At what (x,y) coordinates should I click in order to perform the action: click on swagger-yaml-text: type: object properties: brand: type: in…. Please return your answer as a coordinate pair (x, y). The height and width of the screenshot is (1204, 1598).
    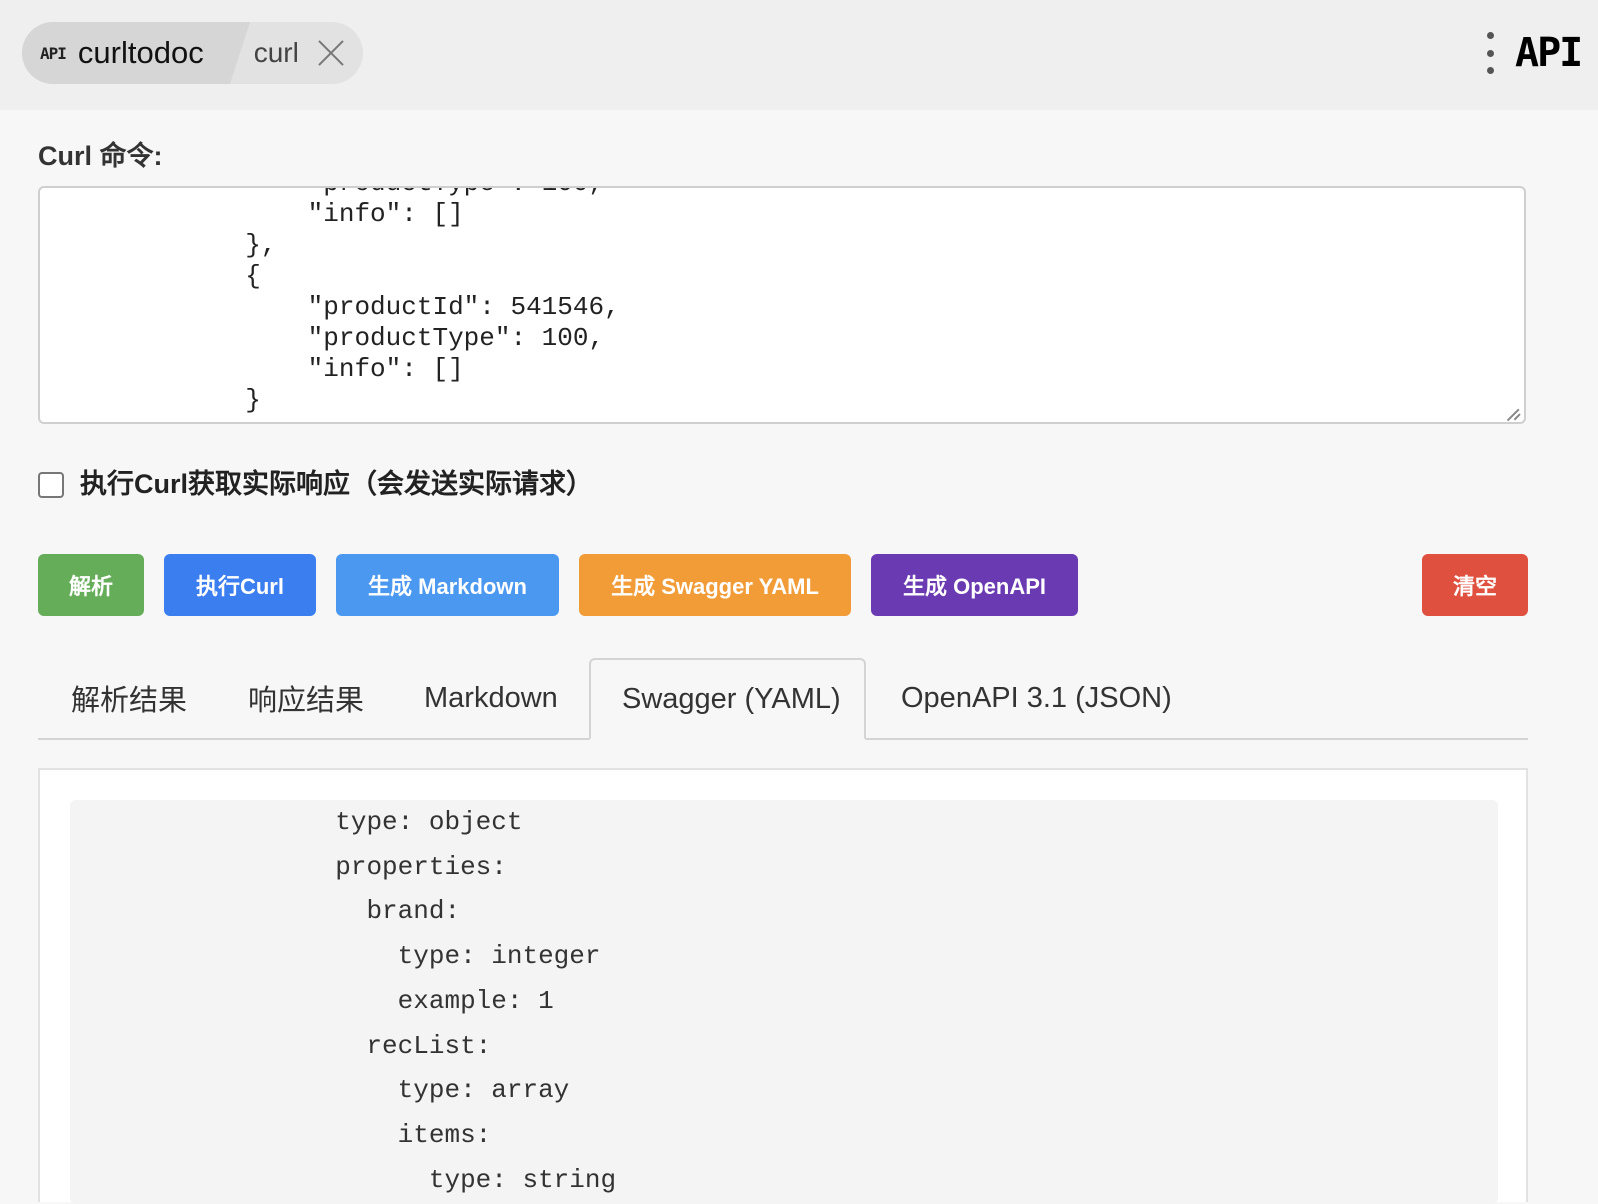
    Looking at the image, I should click on (476, 1001).